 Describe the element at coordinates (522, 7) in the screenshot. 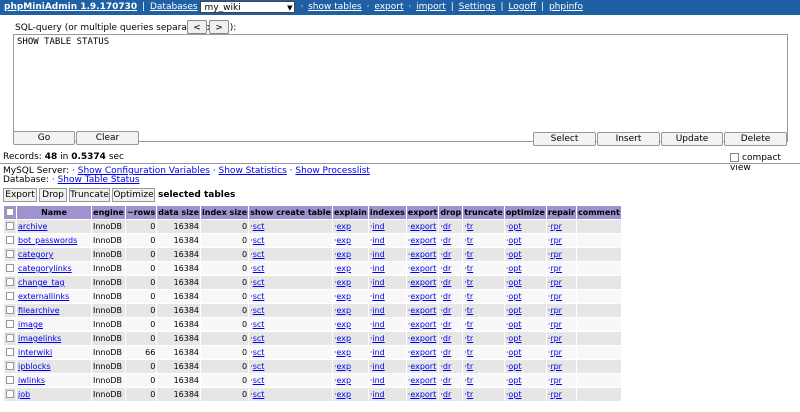

I see `logoff-link: Logoff` at that location.